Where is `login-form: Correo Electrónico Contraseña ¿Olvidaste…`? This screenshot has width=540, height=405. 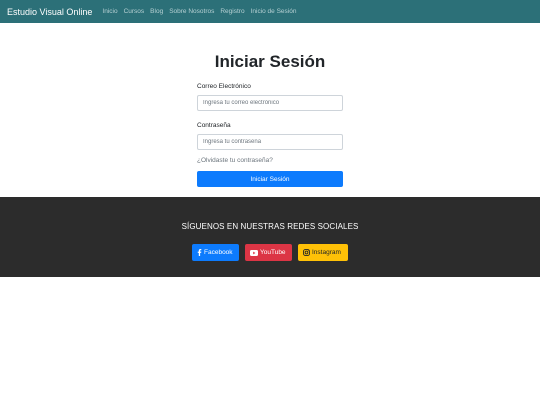
login-form: Correo Electrónico Contraseña ¿Olvidaste… is located at coordinates (270, 135).